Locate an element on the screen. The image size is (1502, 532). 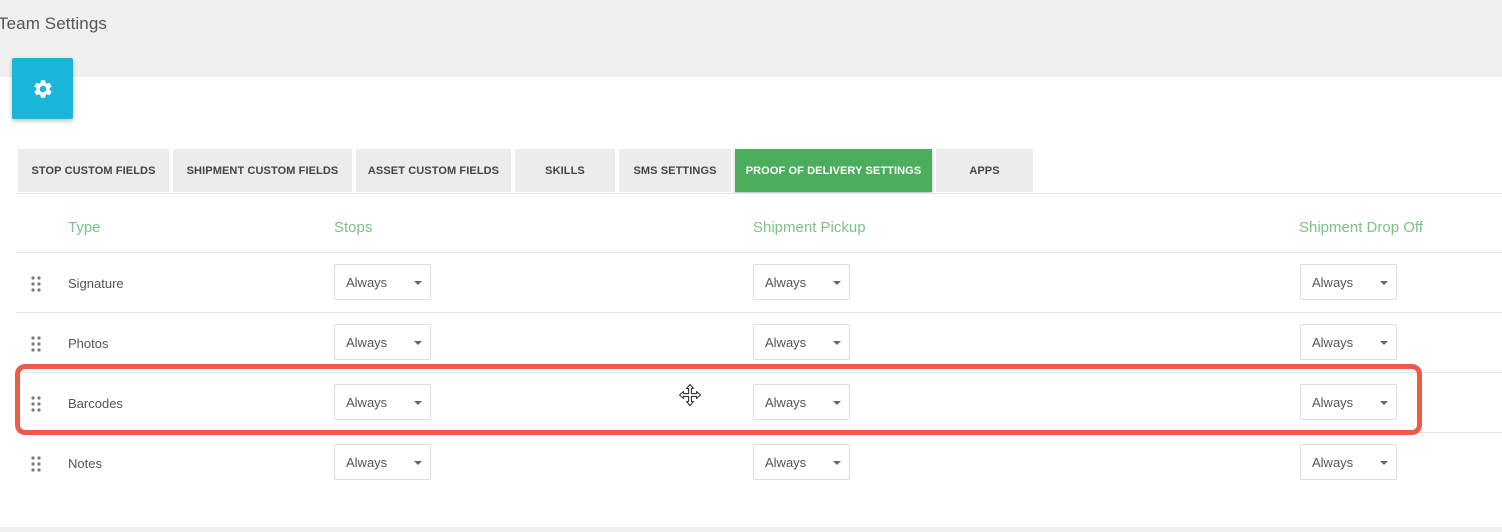
tab-sms-settings: SMS SETTINGS is located at coordinates (675, 170).